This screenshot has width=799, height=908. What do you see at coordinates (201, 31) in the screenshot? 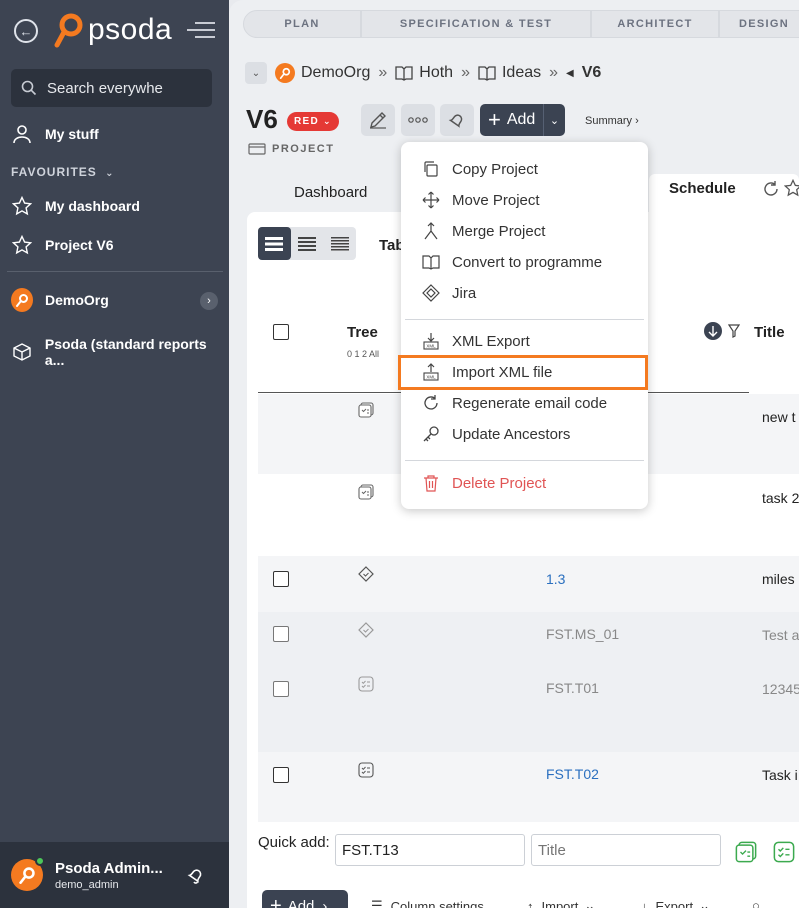
I see `collapse-sidebar-icon` at bounding box center [201, 31].